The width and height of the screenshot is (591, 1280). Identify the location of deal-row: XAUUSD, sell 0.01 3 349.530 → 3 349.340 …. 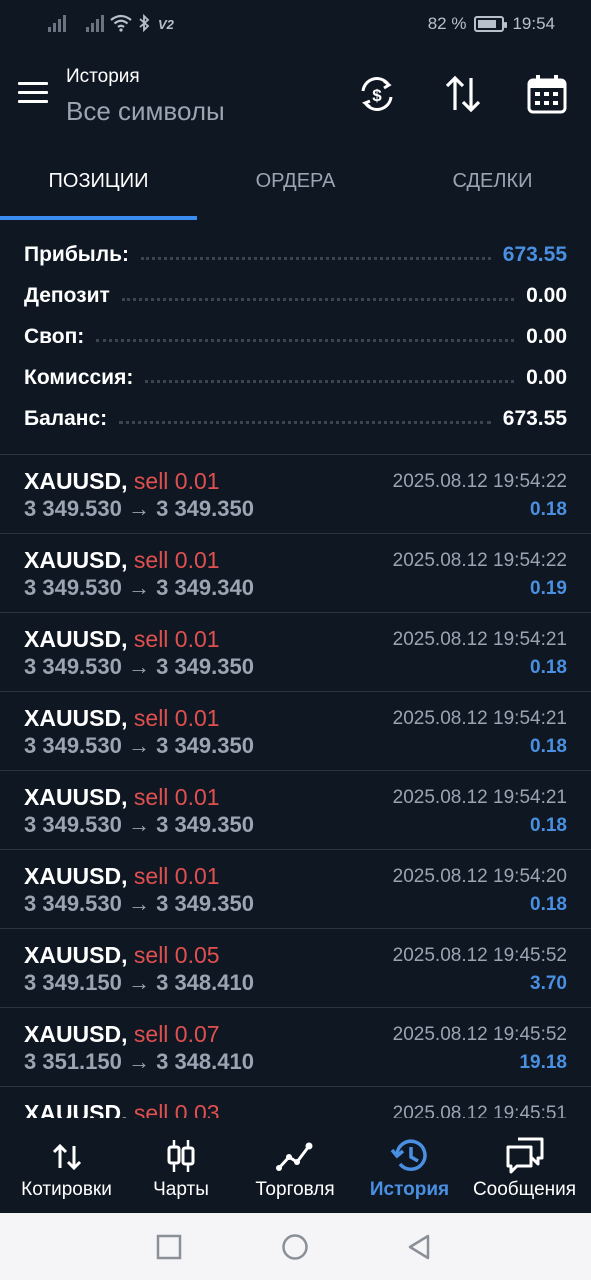
(295, 573).